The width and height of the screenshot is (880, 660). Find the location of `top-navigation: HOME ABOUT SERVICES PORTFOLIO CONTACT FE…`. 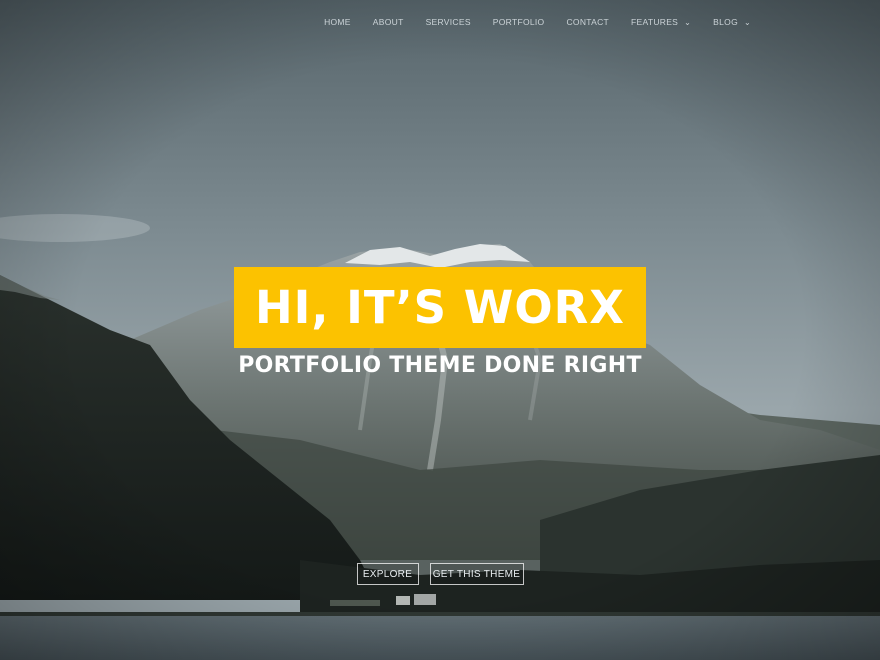

top-navigation: HOME ABOUT SERVICES PORTFOLIO CONTACT FE… is located at coordinates (596, 22).